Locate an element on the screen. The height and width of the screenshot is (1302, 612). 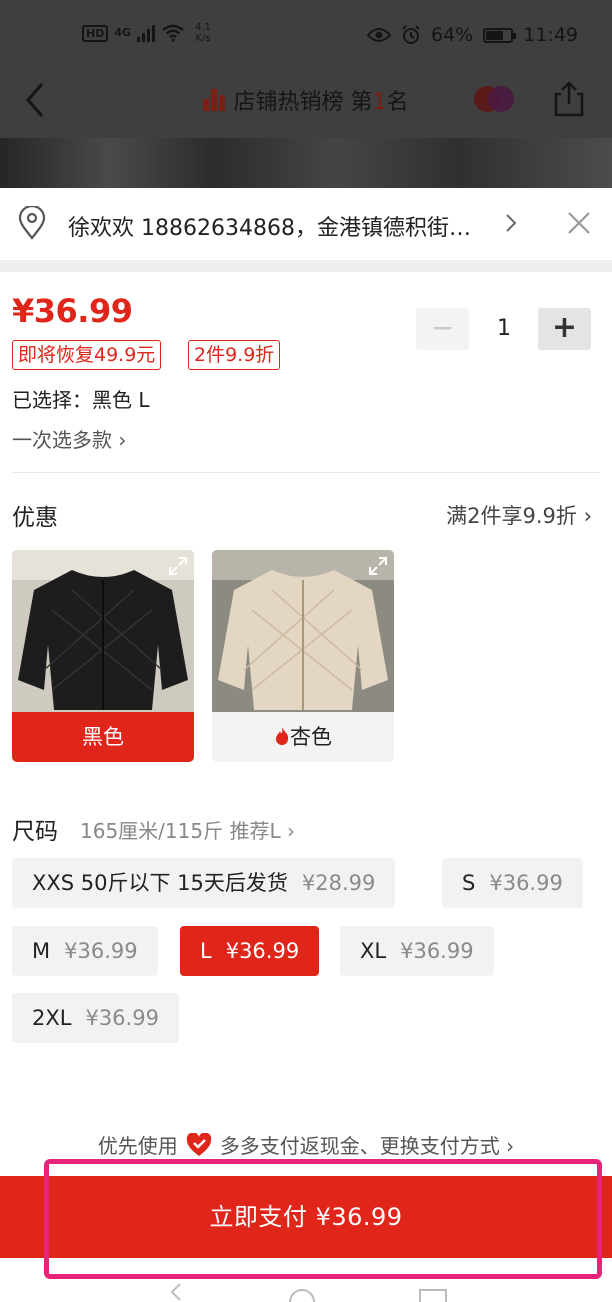
signal-icon is located at coordinates (146, 33).